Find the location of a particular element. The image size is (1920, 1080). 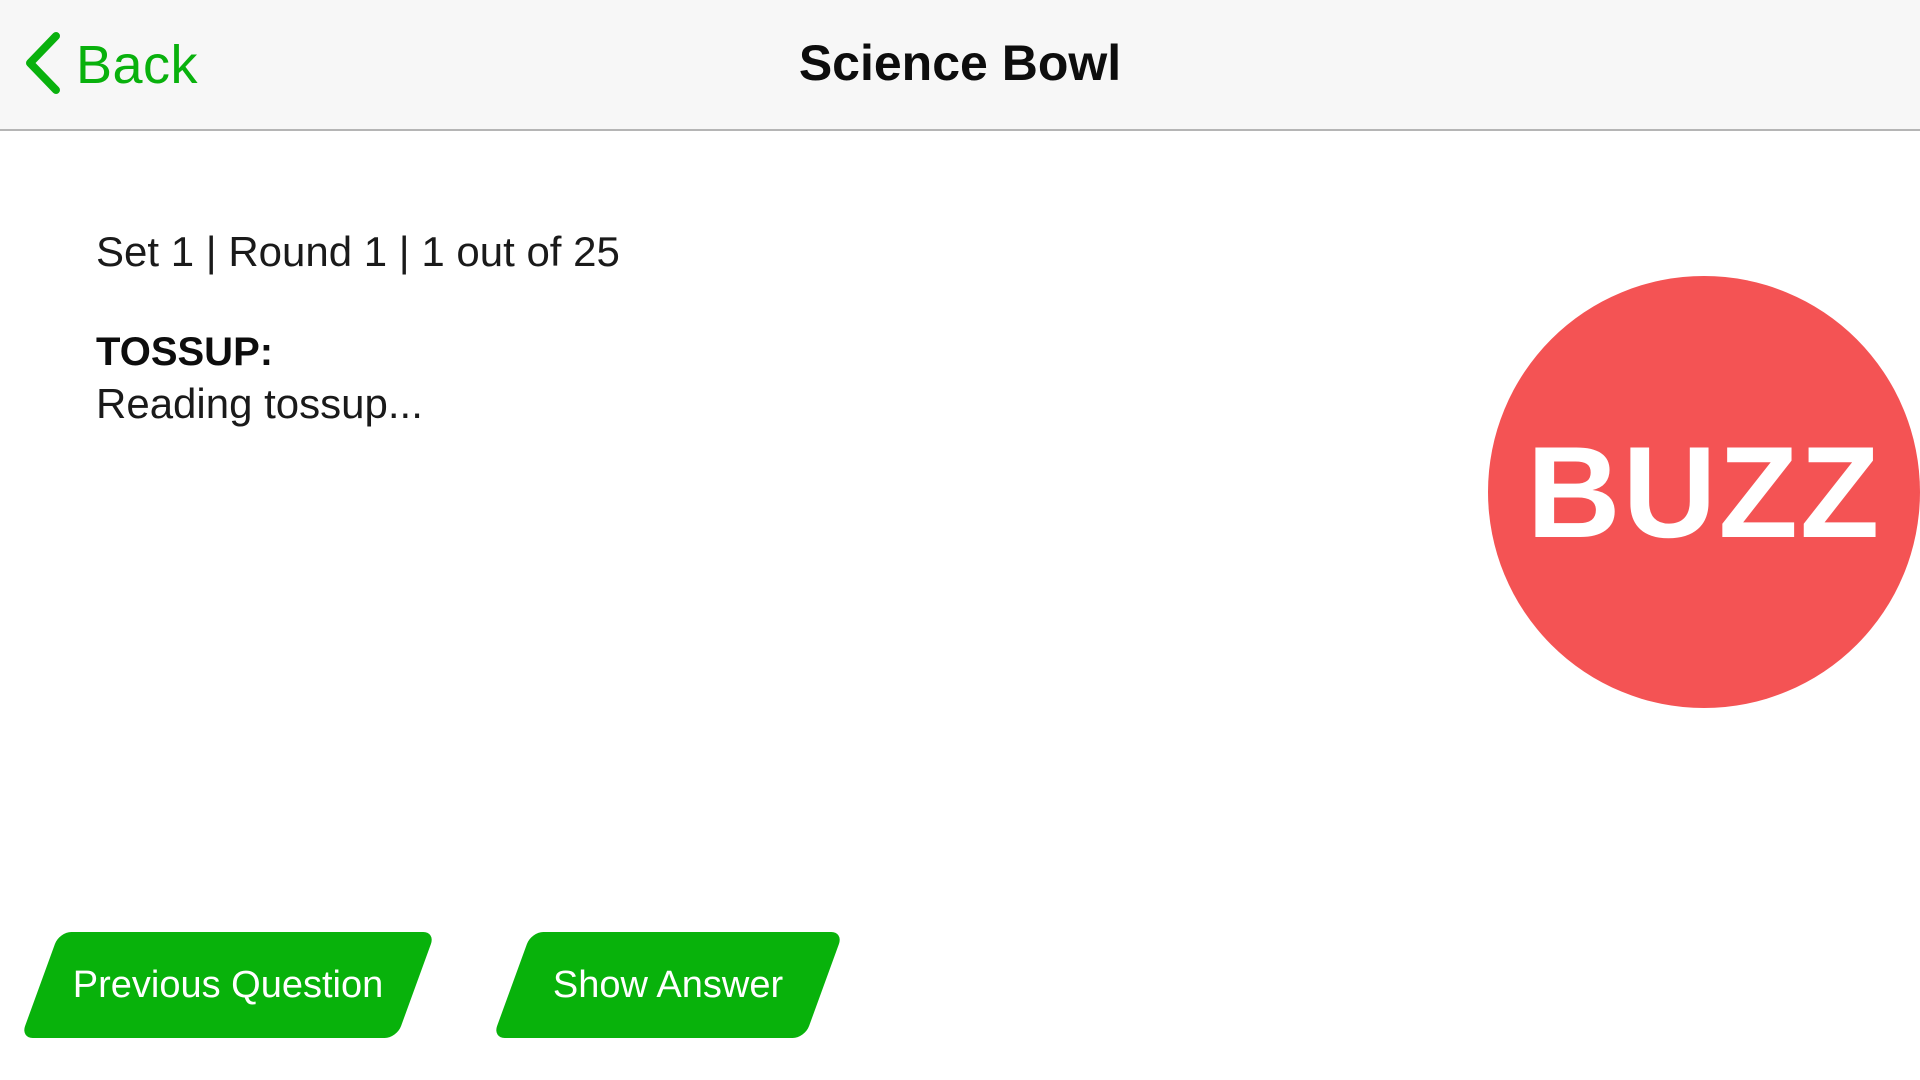

navigation-bar: Back Science Bowl is located at coordinates (960, 65).